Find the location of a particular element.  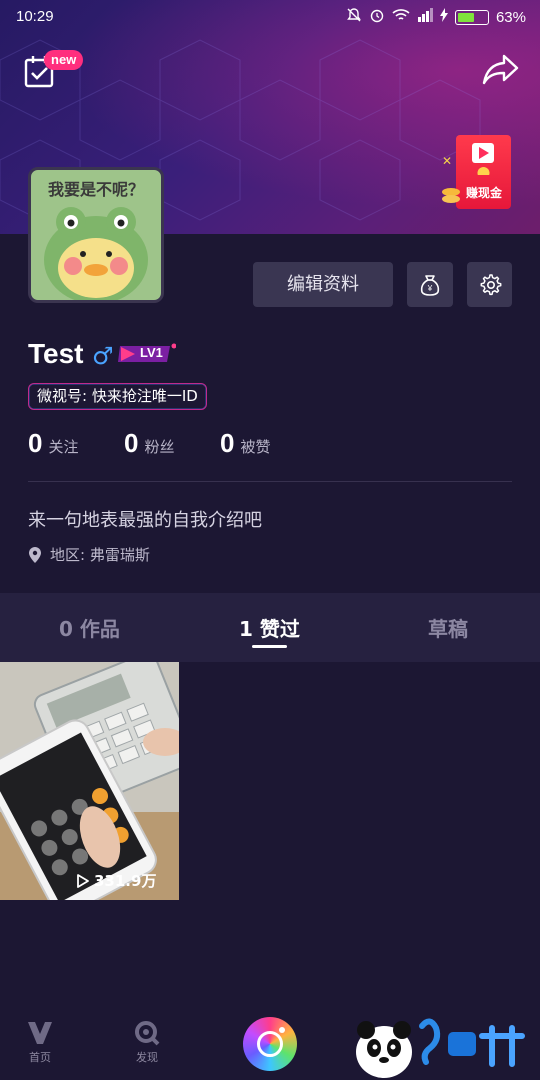

following-stat: 0 关注 is located at coordinates (53, 443).